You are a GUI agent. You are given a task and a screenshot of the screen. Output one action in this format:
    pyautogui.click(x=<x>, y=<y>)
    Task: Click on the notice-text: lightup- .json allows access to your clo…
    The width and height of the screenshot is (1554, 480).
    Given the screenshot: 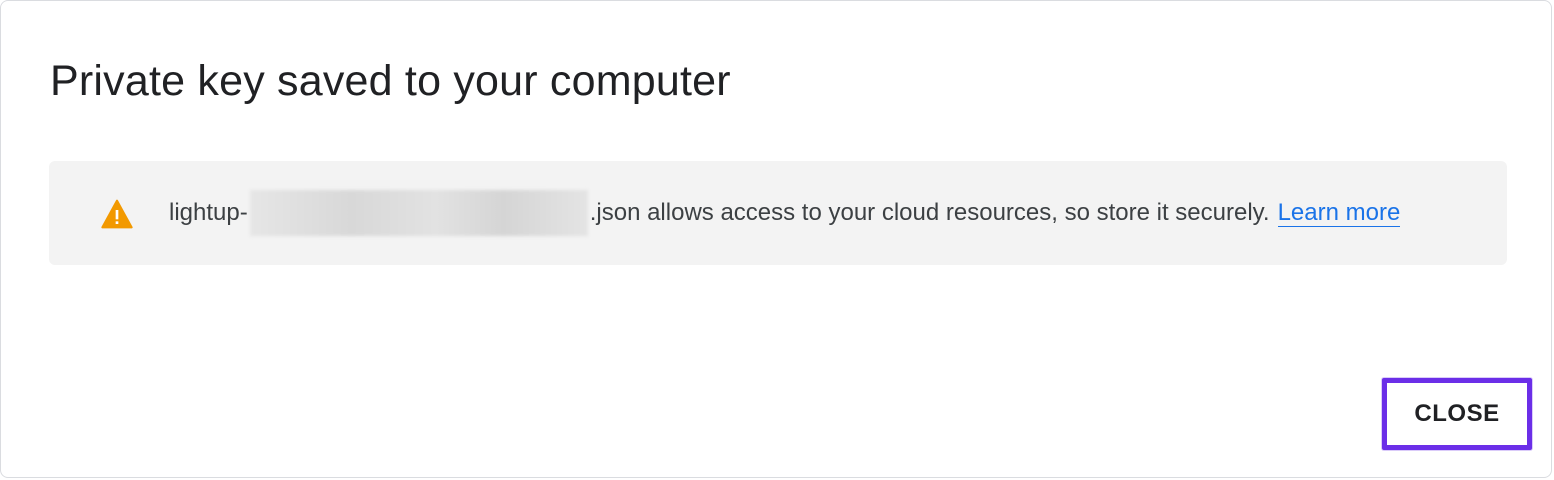 What is the action you would take?
    pyautogui.click(x=785, y=213)
    